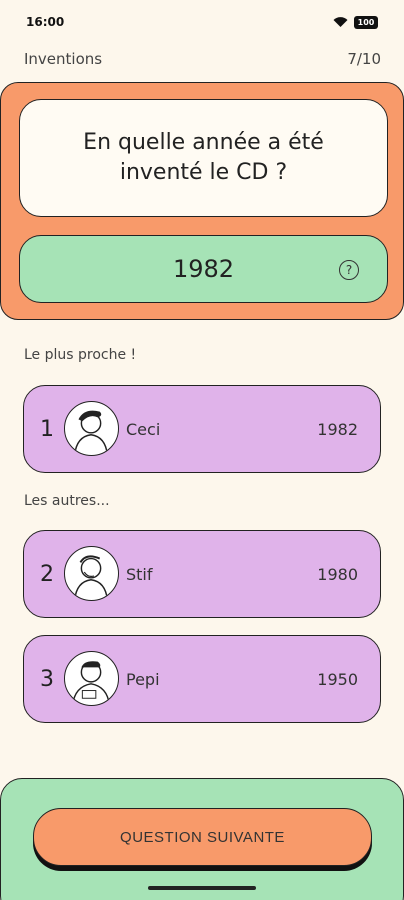  What do you see at coordinates (63, 59) in the screenshot?
I see `category-title: Inventions` at bounding box center [63, 59].